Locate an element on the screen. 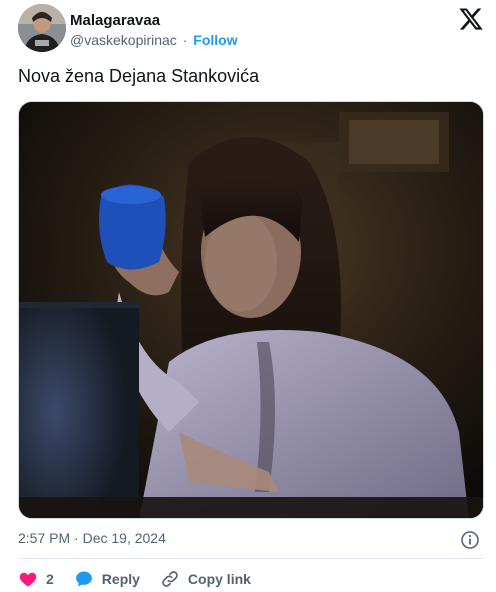 Image resolution: width=496 pixels, height=592 pixels. tweet-actions: 2 Reply Copy link is located at coordinates (251, 579).